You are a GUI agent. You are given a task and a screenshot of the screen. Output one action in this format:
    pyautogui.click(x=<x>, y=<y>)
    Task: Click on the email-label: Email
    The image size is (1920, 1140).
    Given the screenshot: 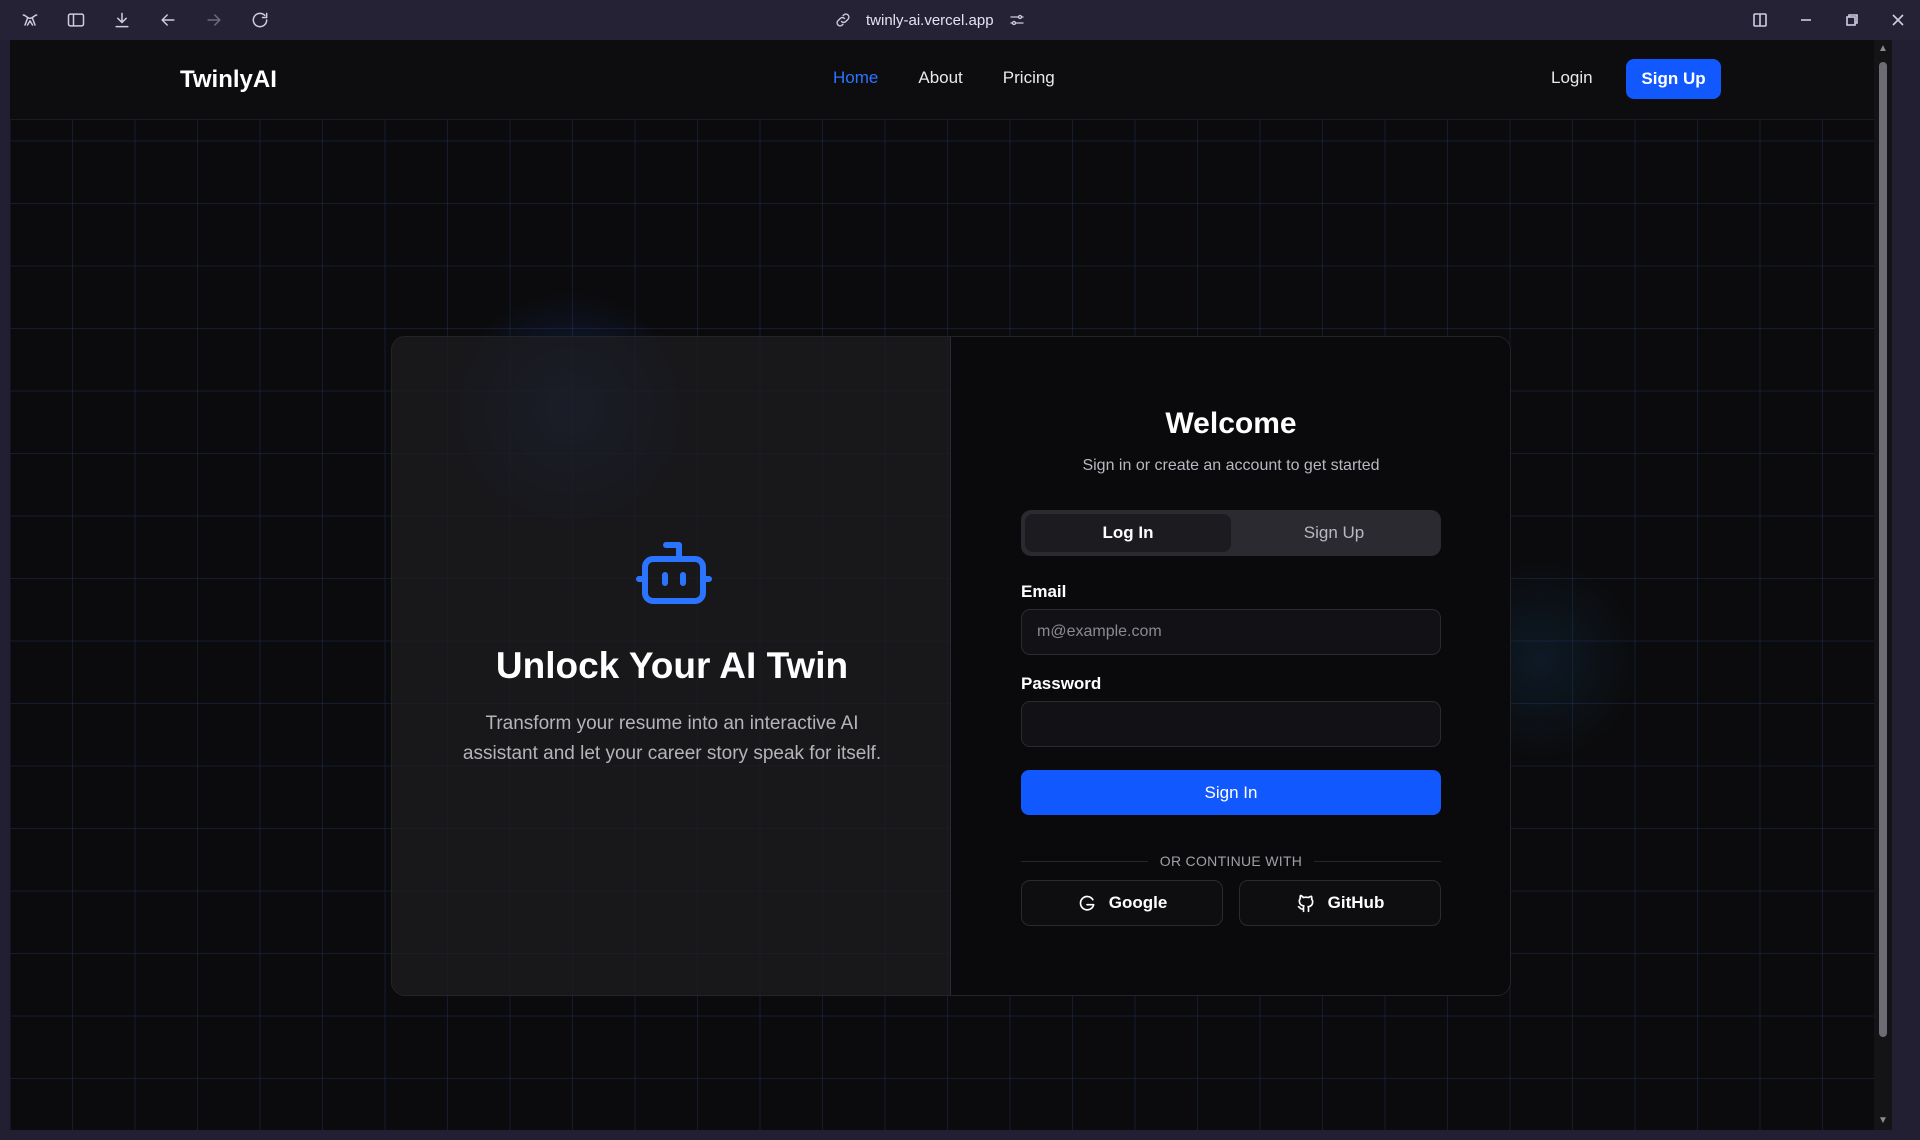 What is the action you would take?
    pyautogui.click(x=1044, y=591)
    